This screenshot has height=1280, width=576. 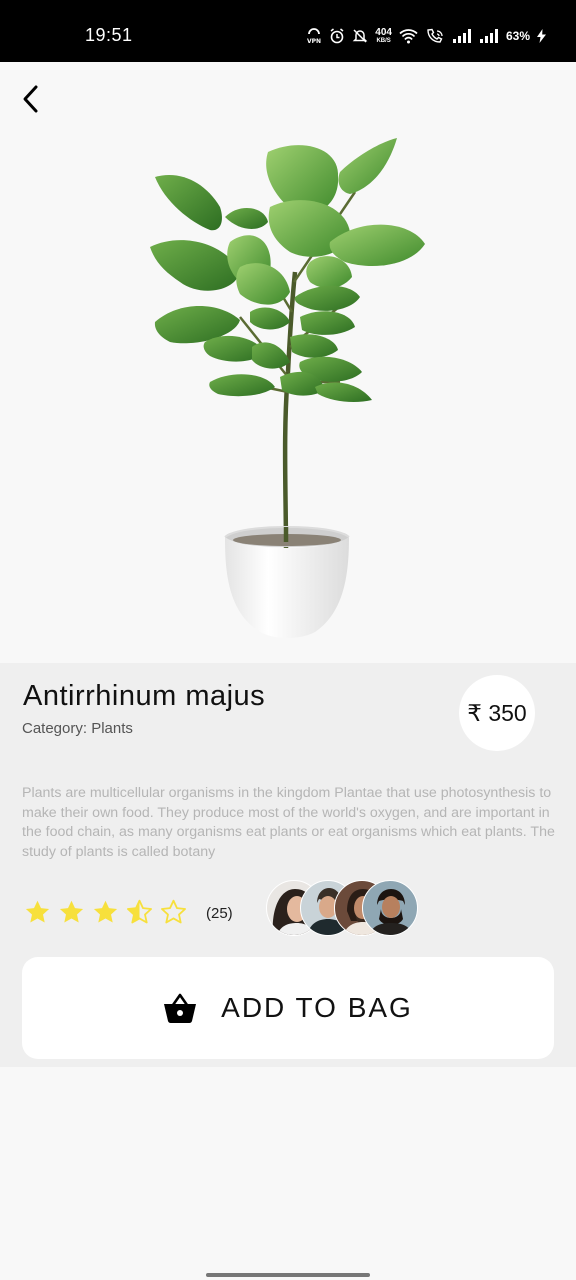 I want to click on add-to-bag-label: ADD TO BAG, so click(x=317, y=1007).